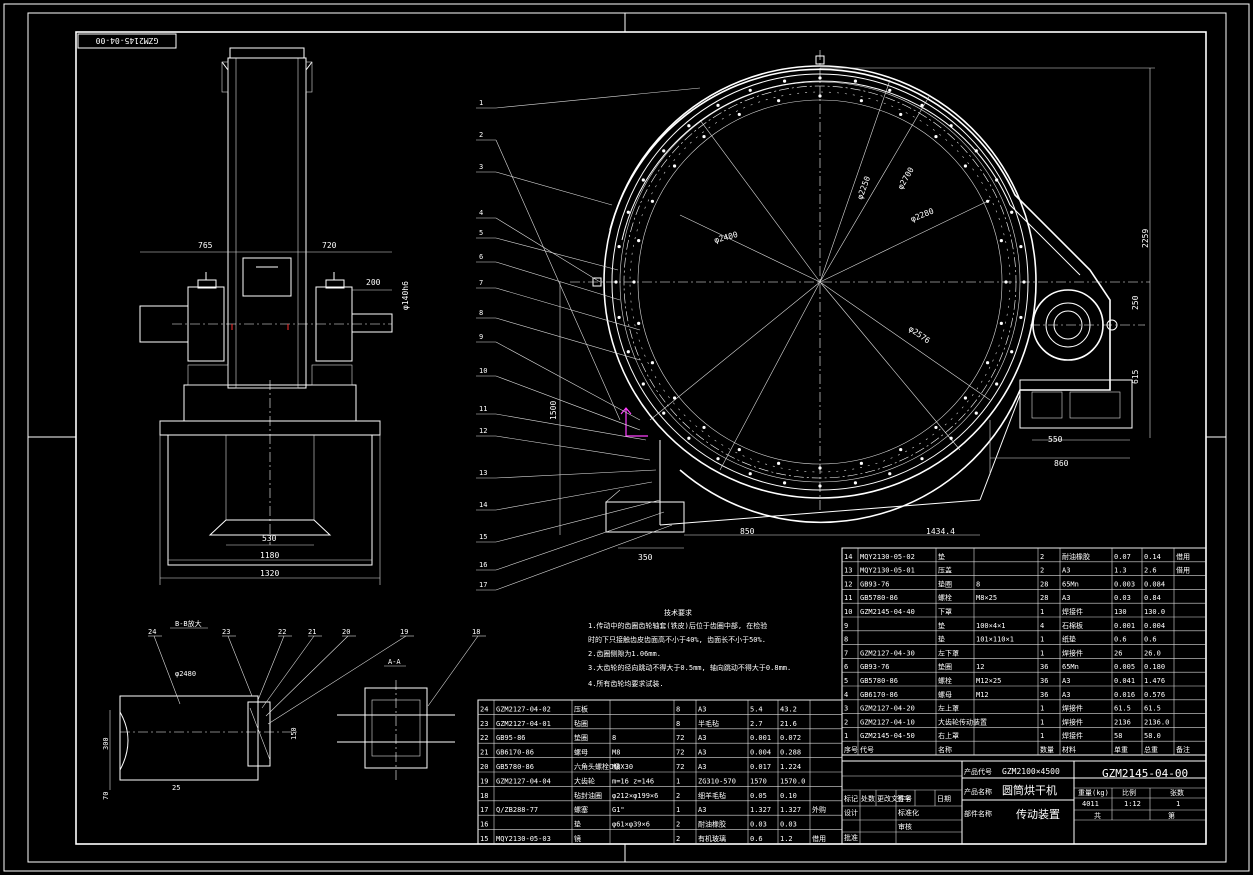 This screenshot has width=1253, height=875. I want to click on svg-text: 1:12, so click(1132, 804).